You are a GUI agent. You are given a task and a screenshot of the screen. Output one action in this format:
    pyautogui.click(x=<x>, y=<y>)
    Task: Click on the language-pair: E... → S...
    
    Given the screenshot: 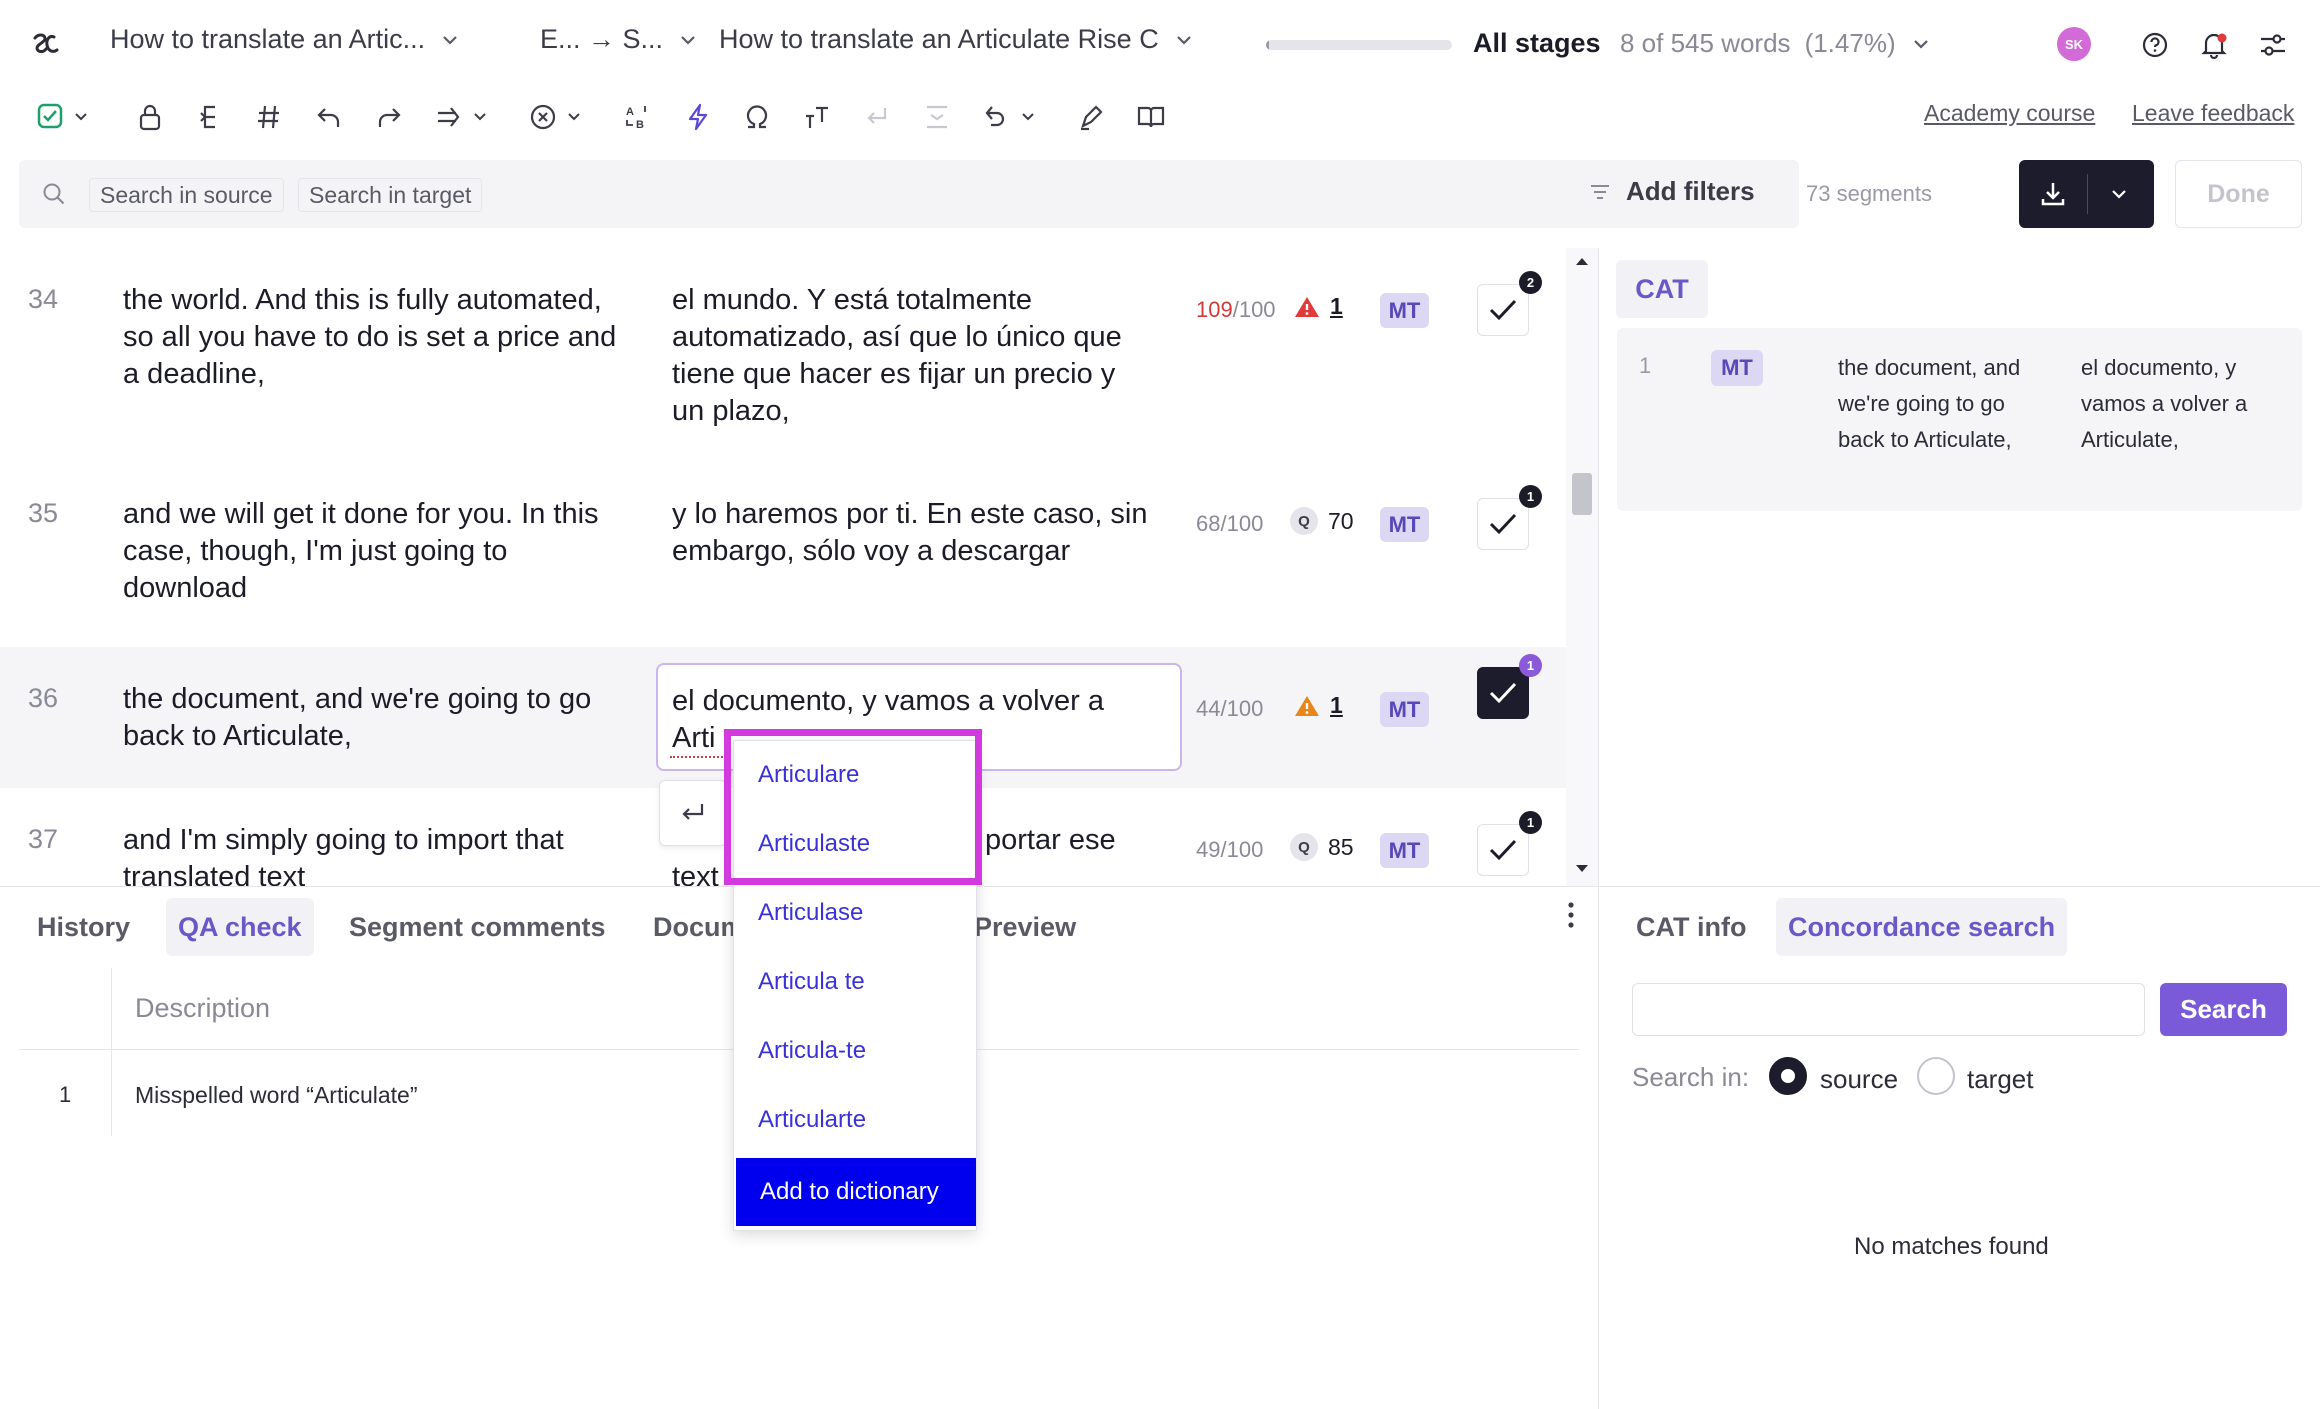 What is the action you would take?
    pyautogui.click(x=602, y=39)
    